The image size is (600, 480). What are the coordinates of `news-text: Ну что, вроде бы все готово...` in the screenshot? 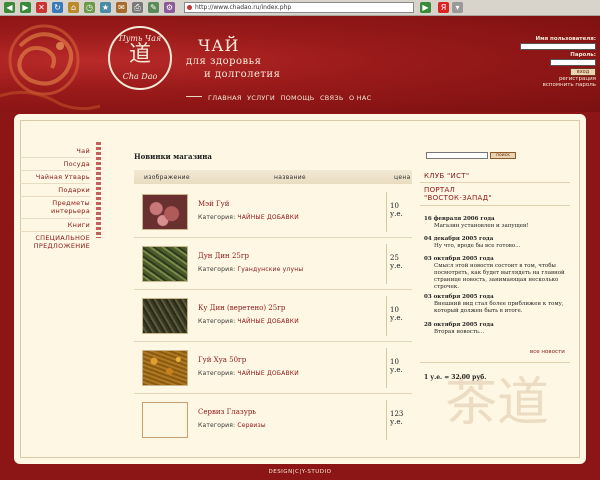 It's located at (497, 246).